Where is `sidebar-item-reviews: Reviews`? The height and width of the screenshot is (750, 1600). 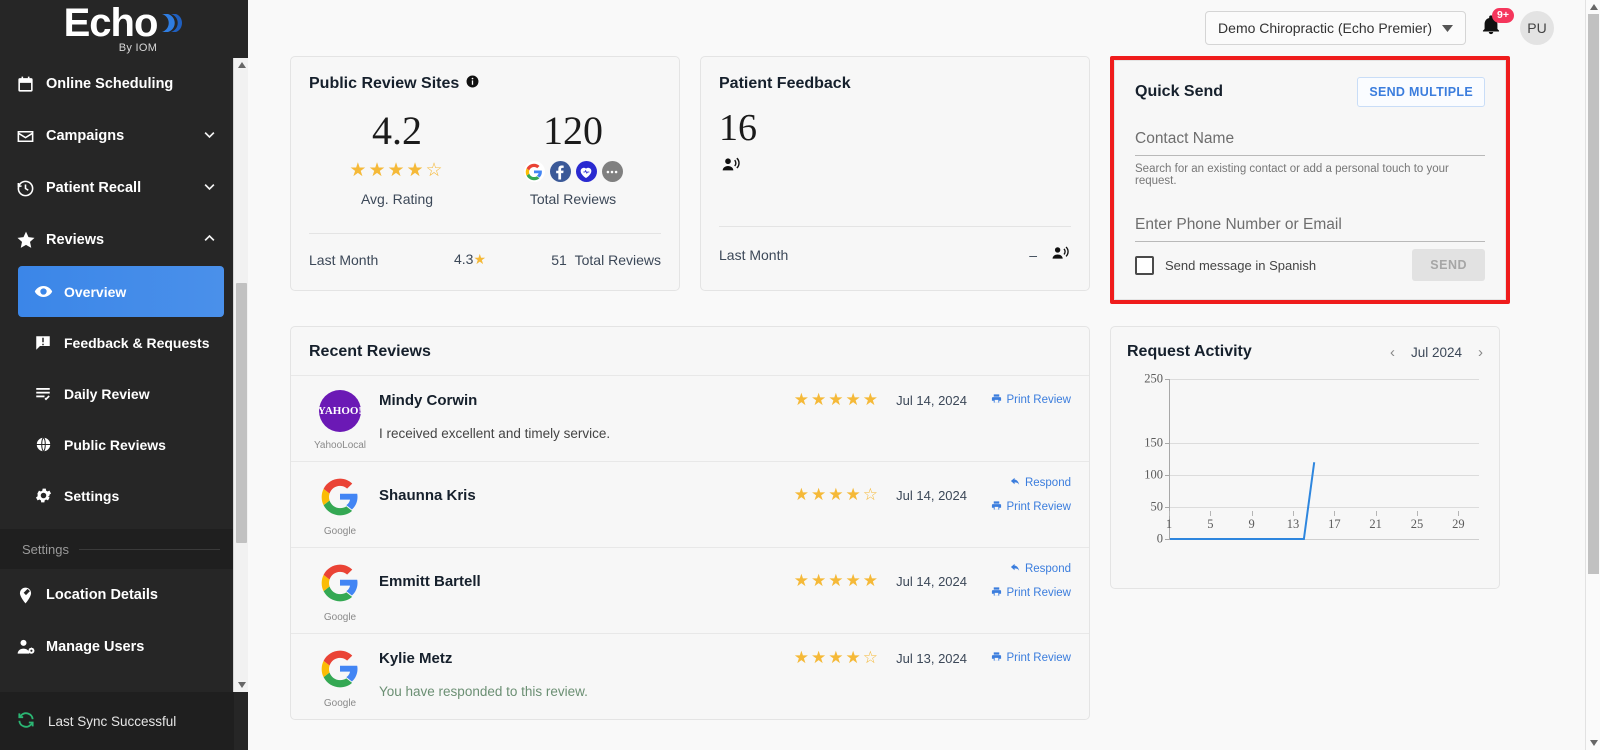 sidebar-item-reviews: Reviews is located at coordinates (117, 240).